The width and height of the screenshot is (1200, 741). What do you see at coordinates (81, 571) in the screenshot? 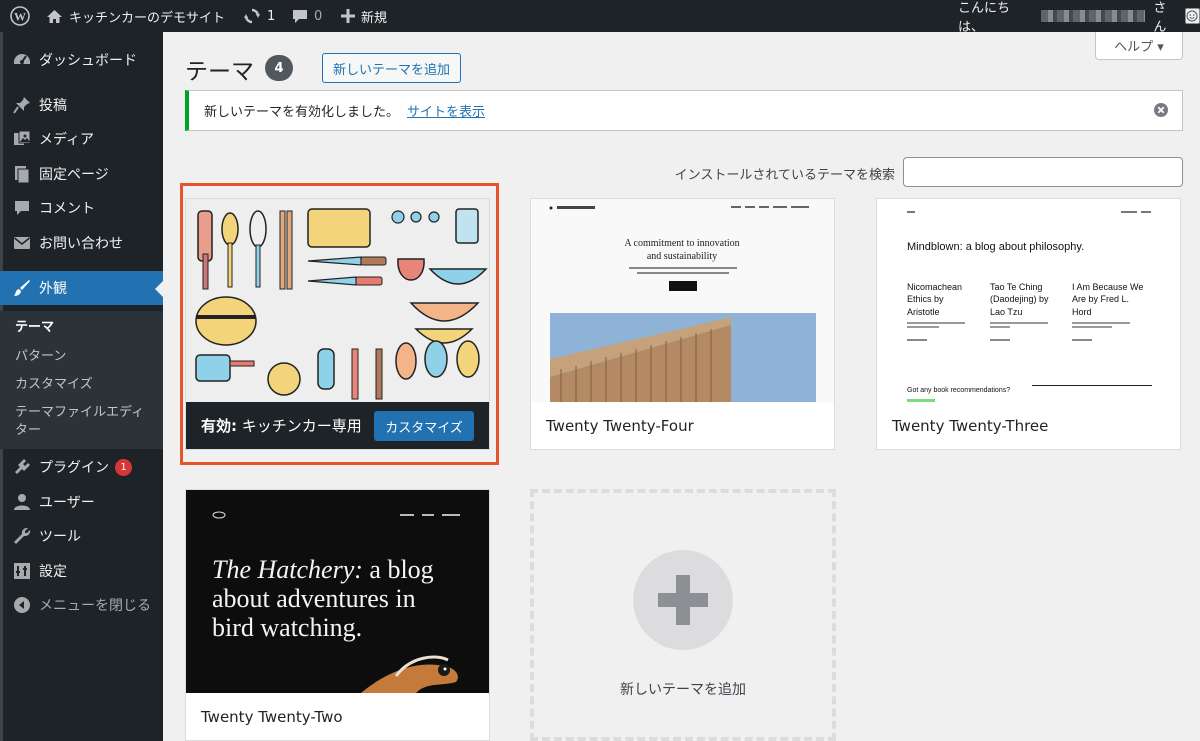
I see `menu-settings: 設定` at bounding box center [81, 571].